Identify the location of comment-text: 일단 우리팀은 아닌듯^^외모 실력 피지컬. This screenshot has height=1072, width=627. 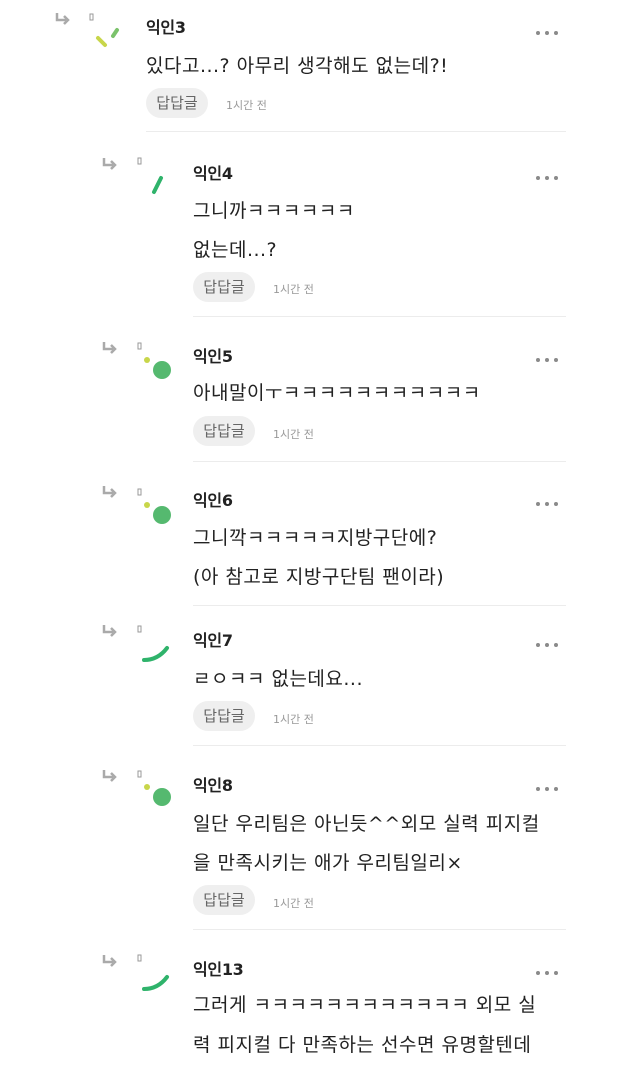
(366, 824).